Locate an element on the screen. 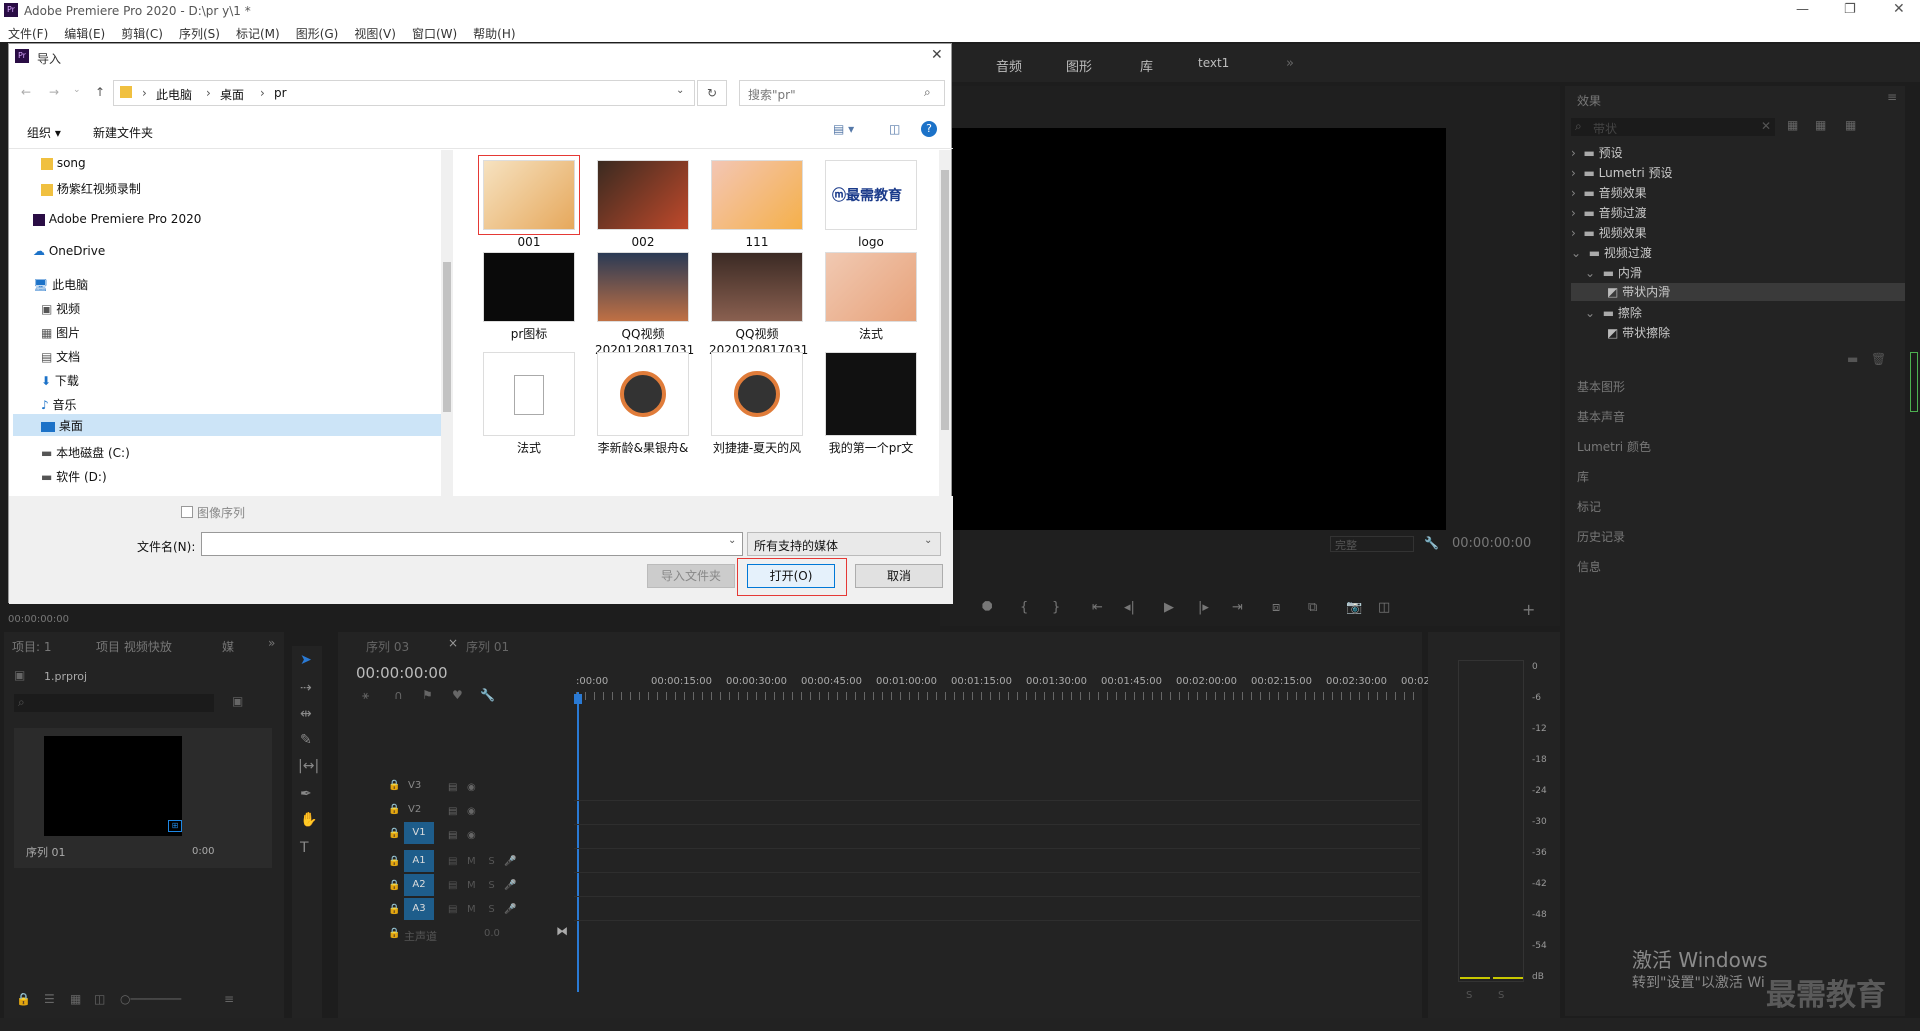  file-item: pr图标 is located at coordinates (529, 297).